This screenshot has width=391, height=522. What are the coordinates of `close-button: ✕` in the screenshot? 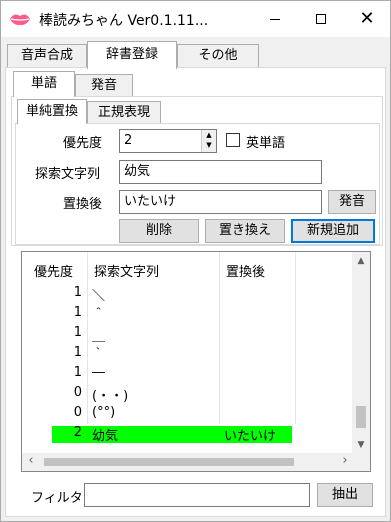 It's located at (367, 19).